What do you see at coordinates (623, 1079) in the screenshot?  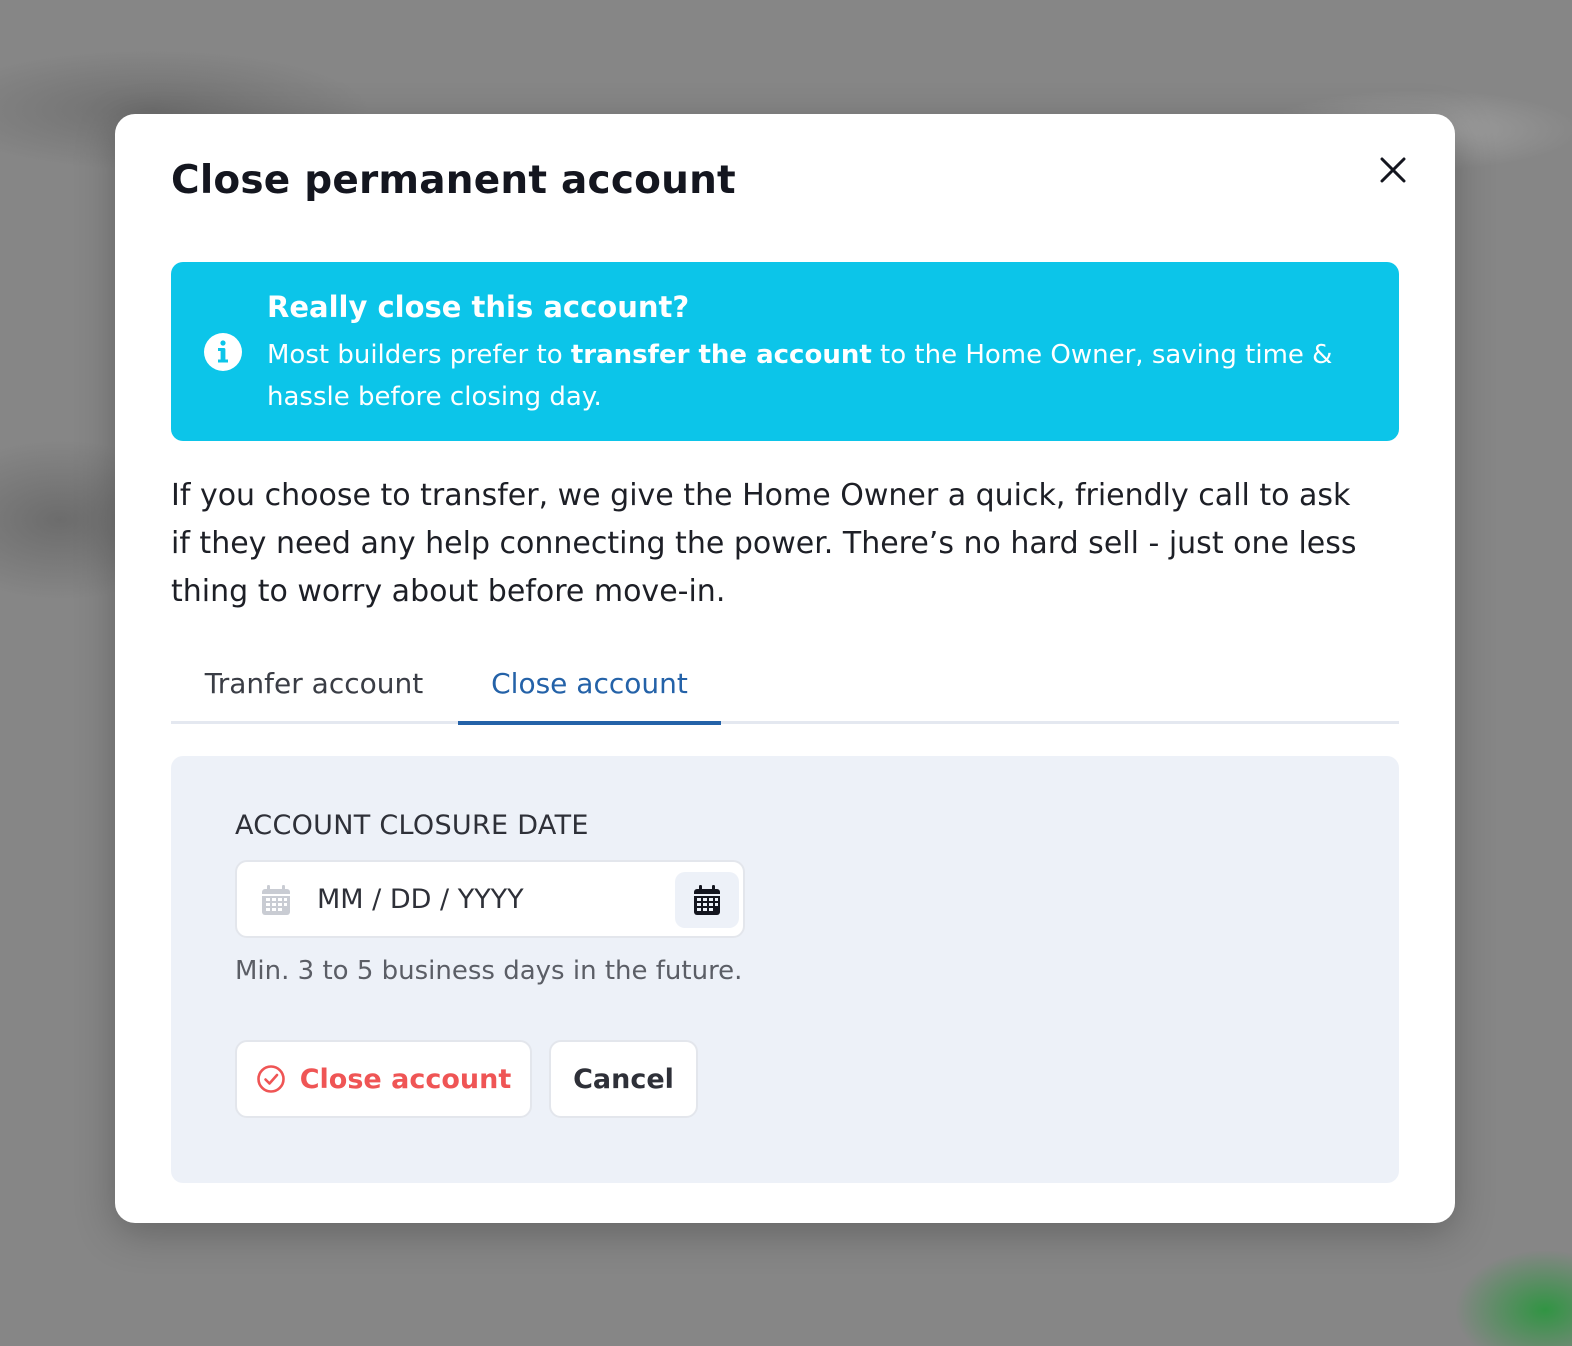 I see `cancel-button: Cancel` at bounding box center [623, 1079].